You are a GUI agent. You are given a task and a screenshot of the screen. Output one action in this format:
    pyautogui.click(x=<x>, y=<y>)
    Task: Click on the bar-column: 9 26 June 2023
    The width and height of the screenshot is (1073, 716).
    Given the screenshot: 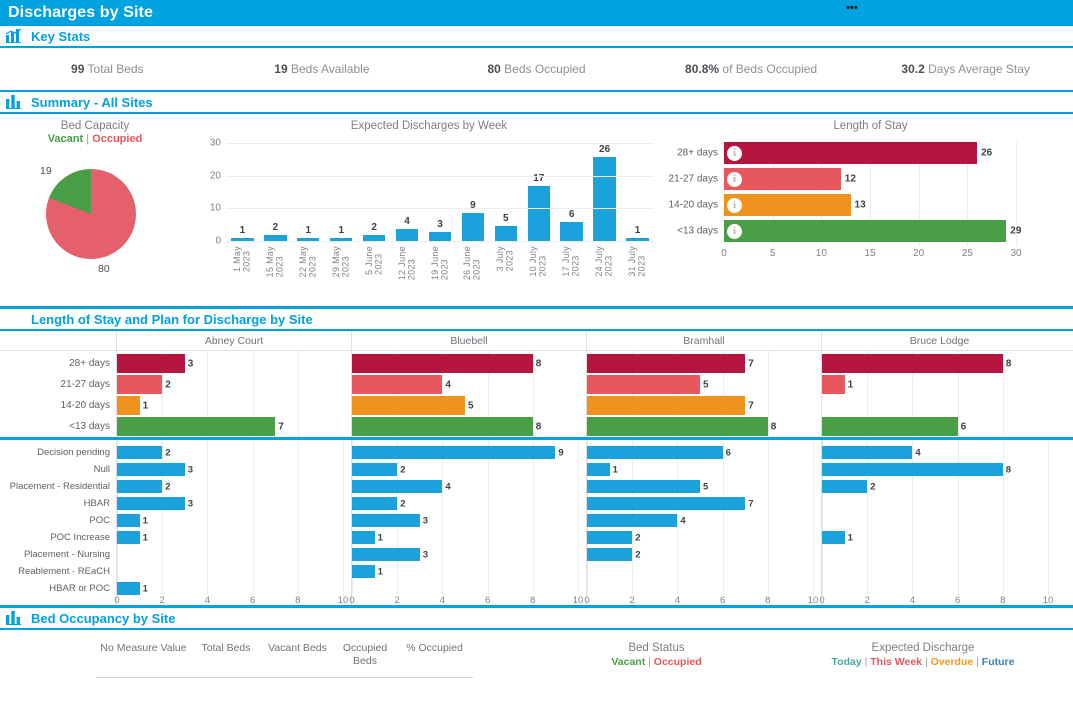 What is the action you would take?
    pyautogui.click(x=472, y=212)
    